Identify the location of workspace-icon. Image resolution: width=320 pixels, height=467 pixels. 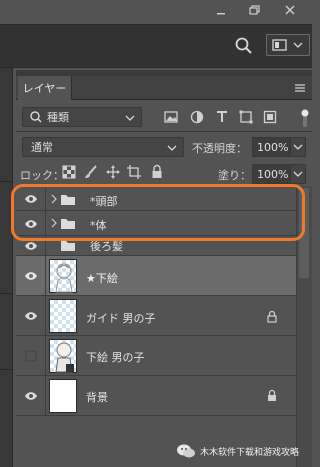
(287, 45).